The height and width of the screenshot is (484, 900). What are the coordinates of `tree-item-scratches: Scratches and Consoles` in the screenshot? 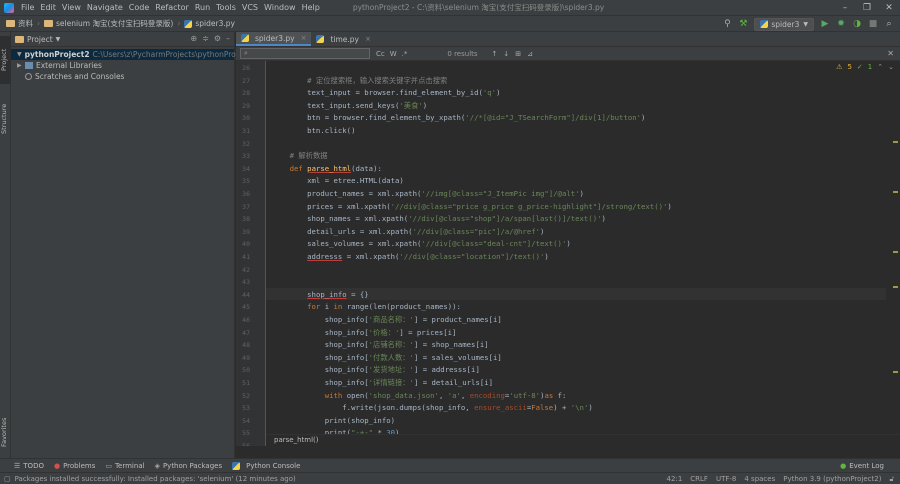 It's located at (122, 76).